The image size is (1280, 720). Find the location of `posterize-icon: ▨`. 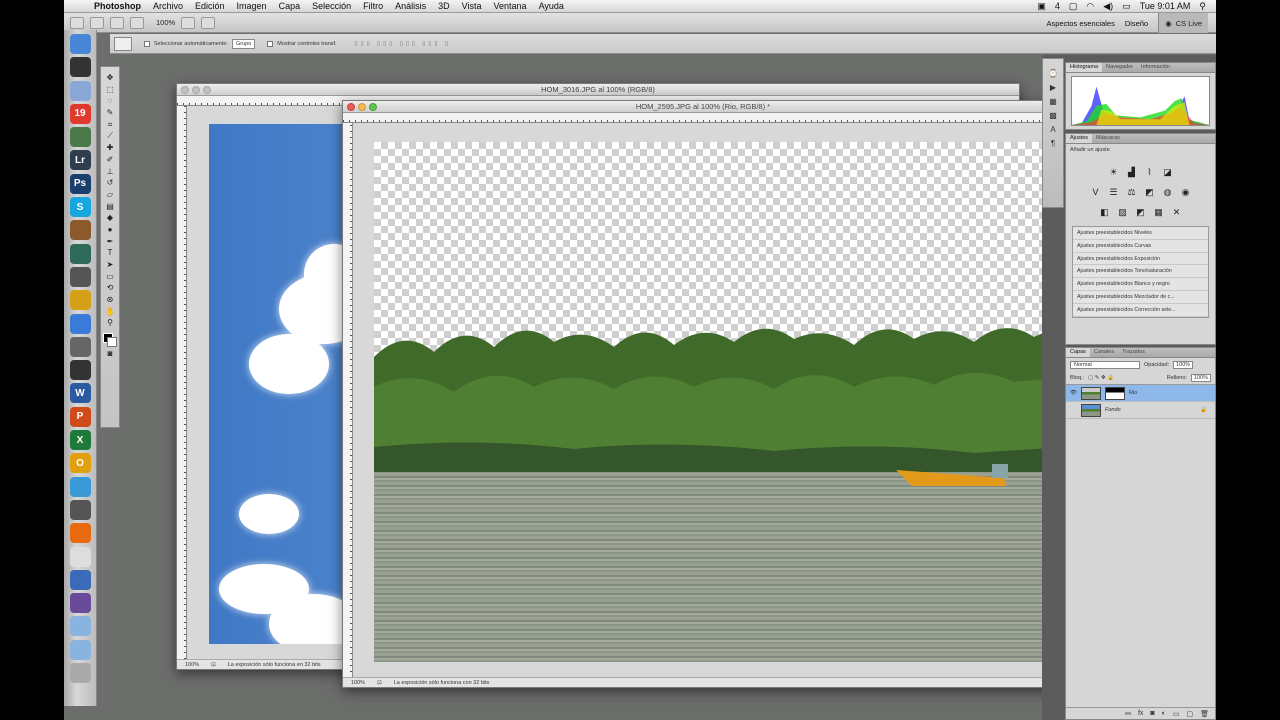

posterize-icon: ▨ is located at coordinates (1123, 212).